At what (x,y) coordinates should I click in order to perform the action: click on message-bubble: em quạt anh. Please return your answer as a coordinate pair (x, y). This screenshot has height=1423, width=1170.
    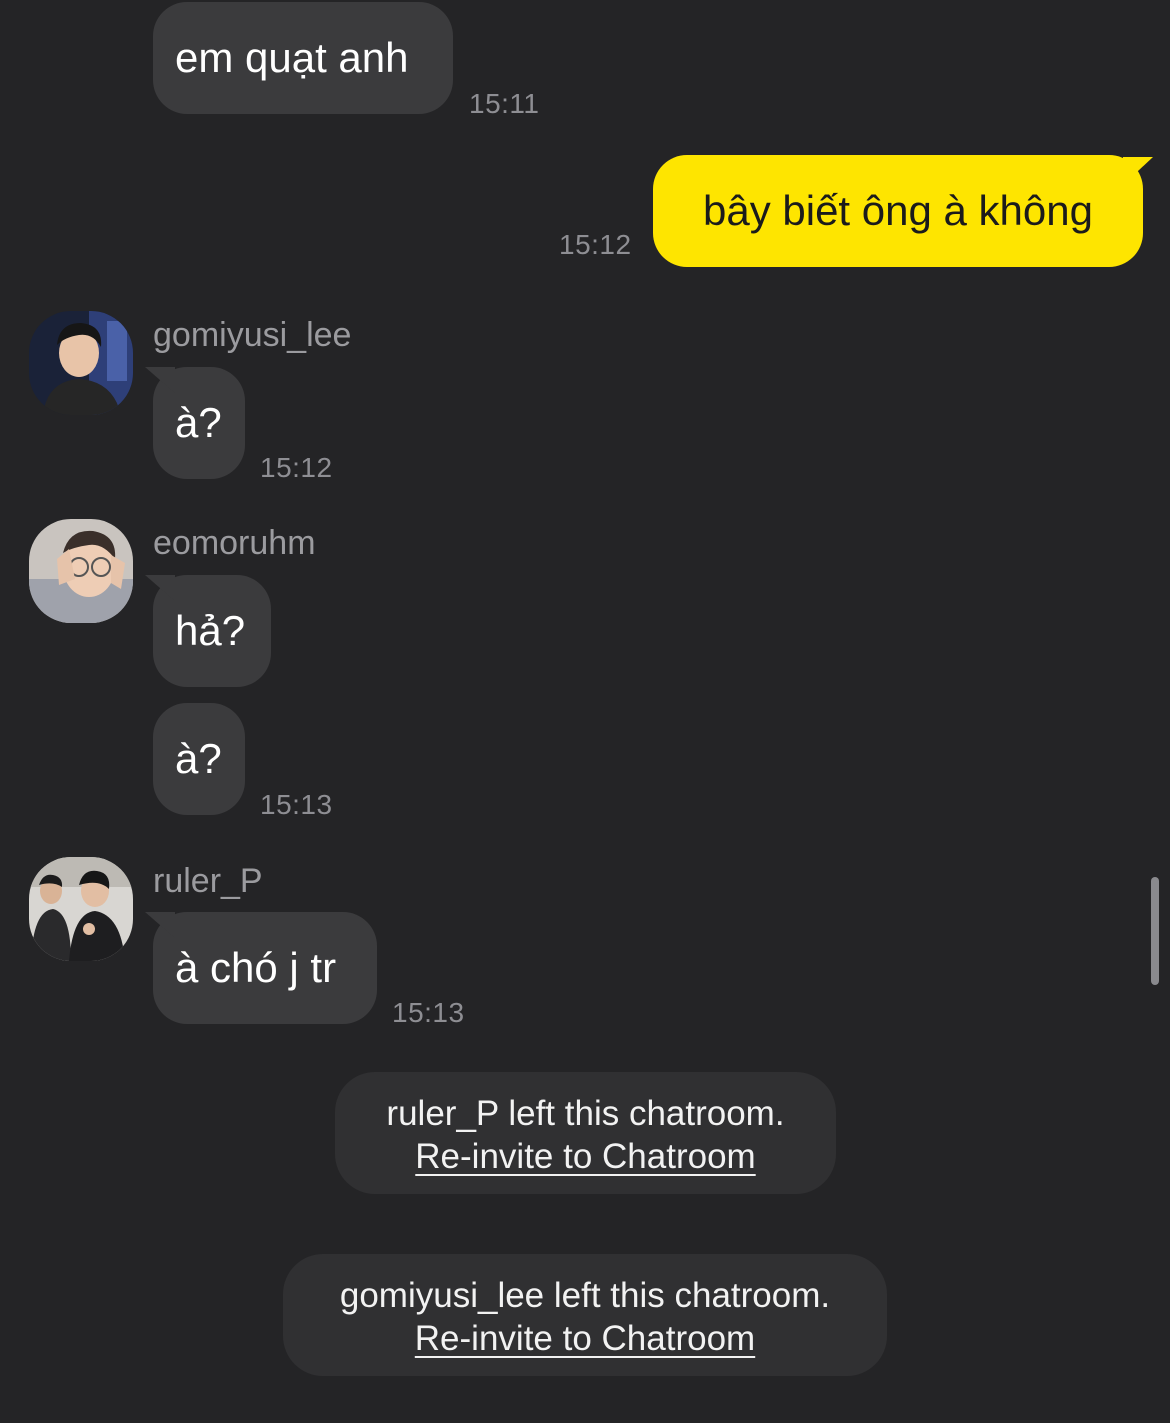
    Looking at the image, I should click on (303, 58).